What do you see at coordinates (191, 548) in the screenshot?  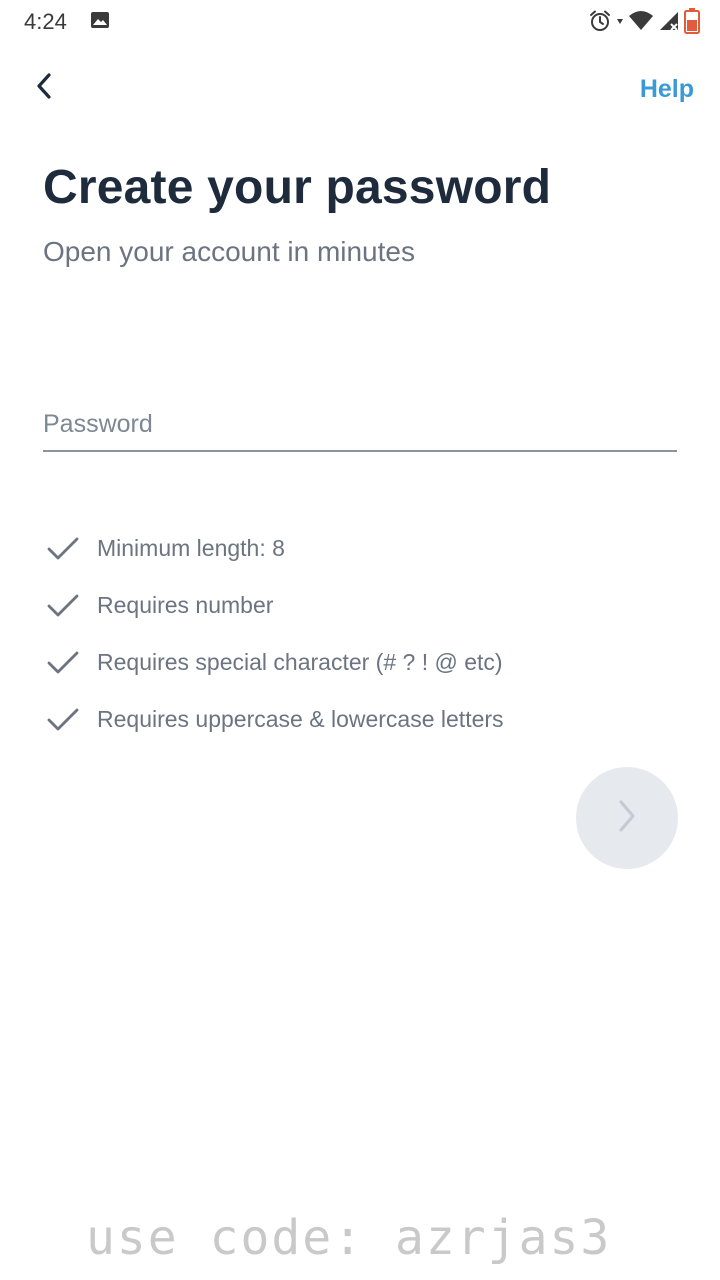 I see `requirement-label: Minimum length: 8` at bounding box center [191, 548].